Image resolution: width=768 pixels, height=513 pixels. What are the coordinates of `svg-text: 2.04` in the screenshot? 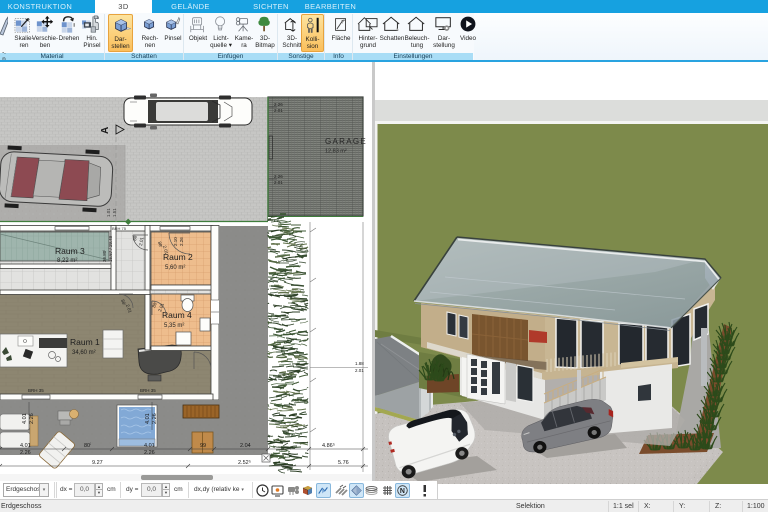 It's located at (245, 446).